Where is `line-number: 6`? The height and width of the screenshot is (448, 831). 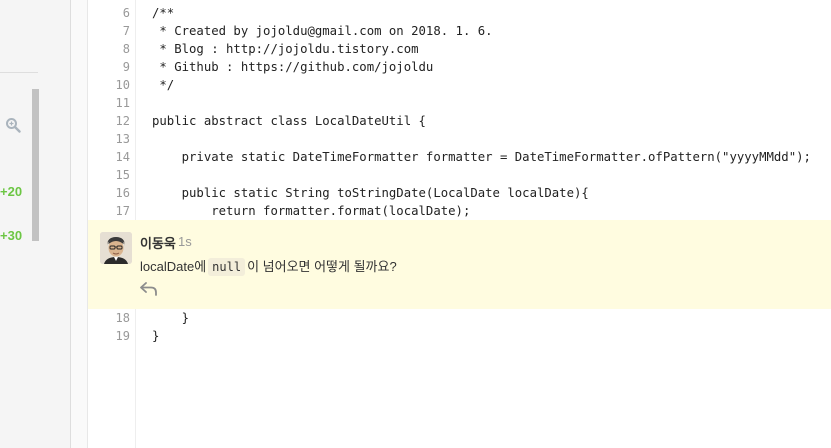 line-number: 6 is located at coordinates (109, 13).